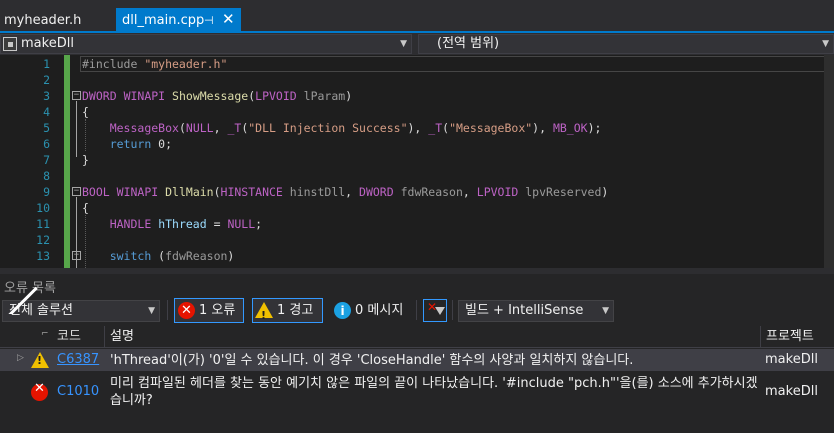 This screenshot has height=433, width=834. What do you see at coordinates (46, 128) in the screenshot?
I see `line-number: 5` at bounding box center [46, 128].